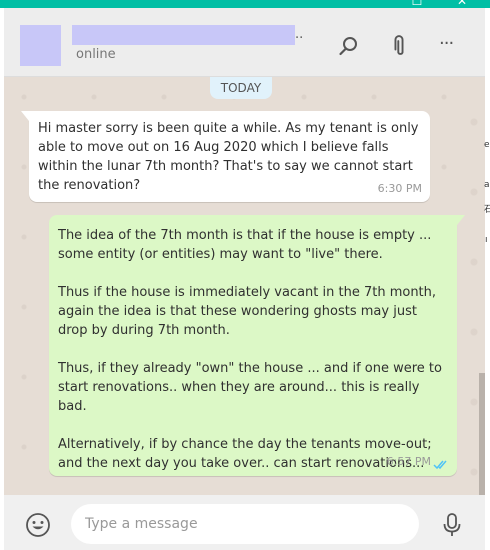  I want to click on maximize-icon: ☐, so click(417, 4).